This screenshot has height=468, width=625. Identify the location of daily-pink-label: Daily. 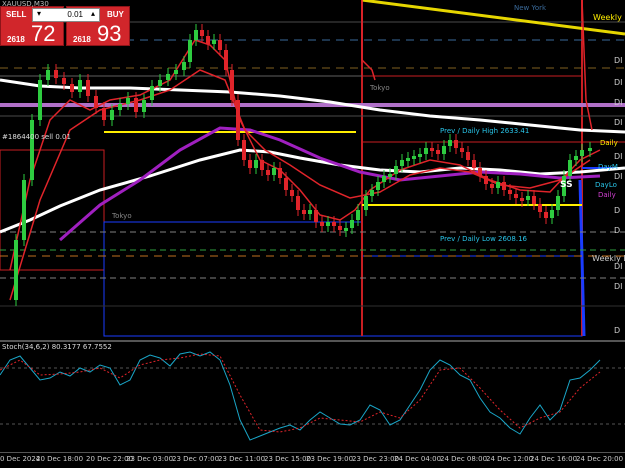
(607, 195).